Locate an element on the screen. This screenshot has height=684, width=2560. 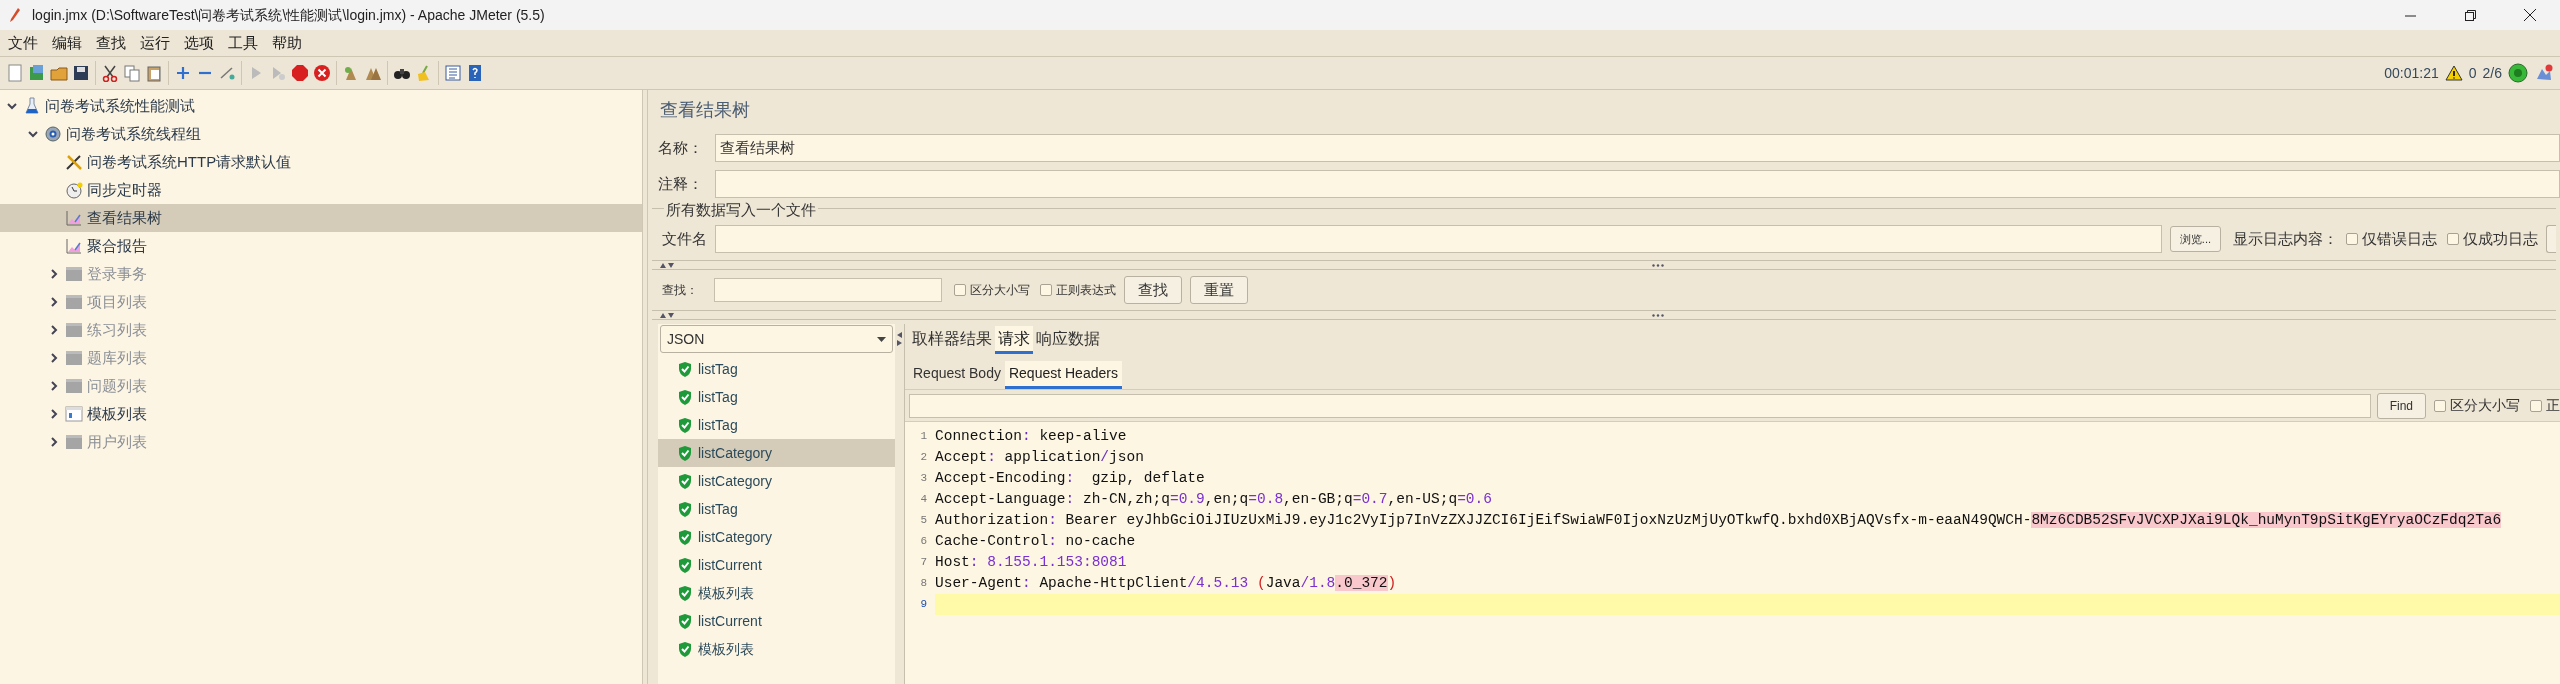
line-number: 5 is located at coordinates (923, 521).